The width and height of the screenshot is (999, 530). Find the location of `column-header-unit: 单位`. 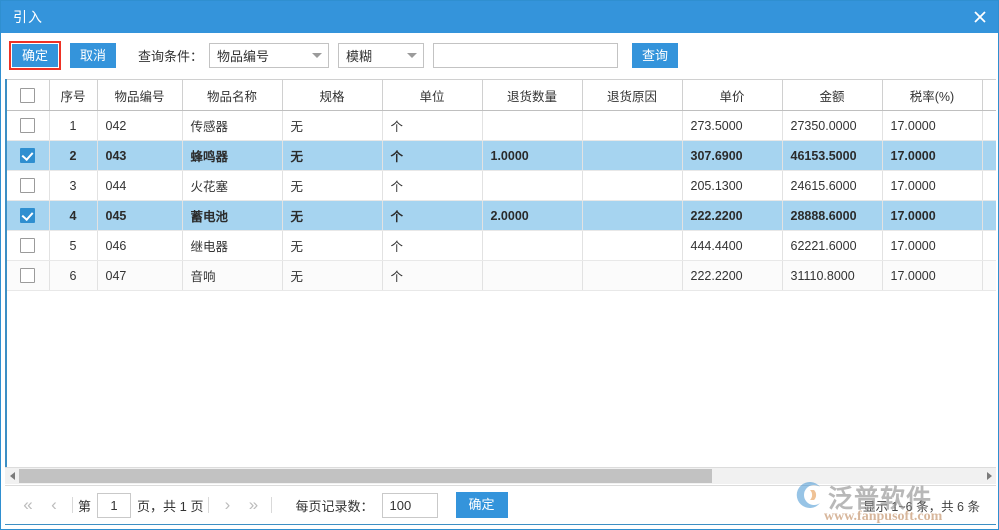

column-header-unit: 单位 is located at coordinates (432, 95).